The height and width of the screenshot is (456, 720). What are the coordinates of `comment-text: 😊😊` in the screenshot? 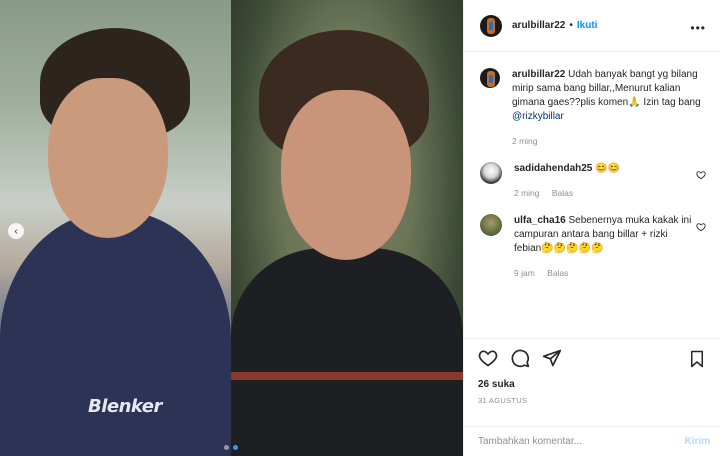 It's located at (608, 168).